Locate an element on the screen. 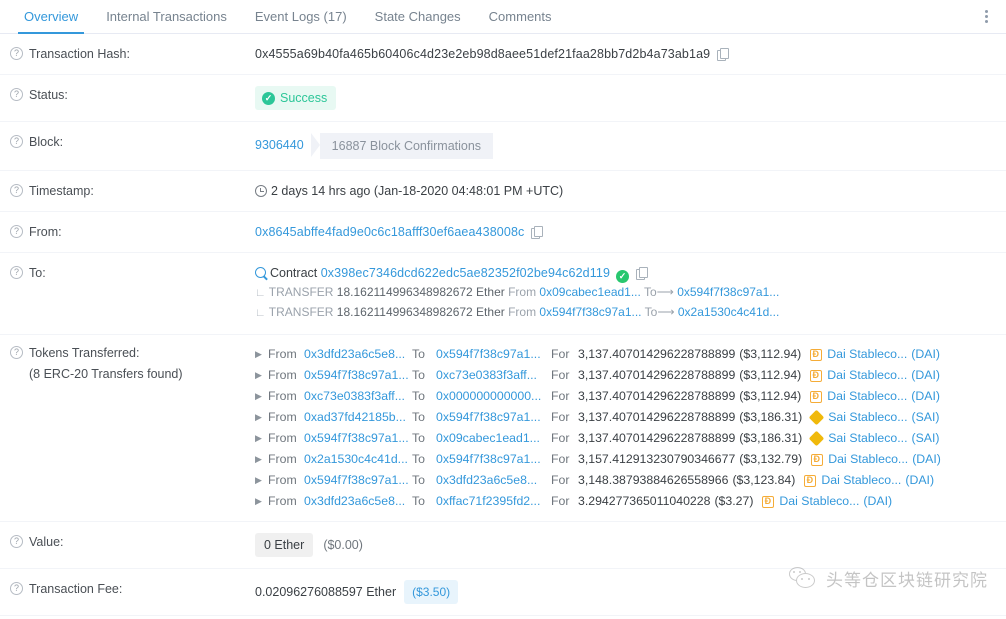 The image size is (1006, 619). verified-check-icon: ✓ is located at coordinates (623, 276).